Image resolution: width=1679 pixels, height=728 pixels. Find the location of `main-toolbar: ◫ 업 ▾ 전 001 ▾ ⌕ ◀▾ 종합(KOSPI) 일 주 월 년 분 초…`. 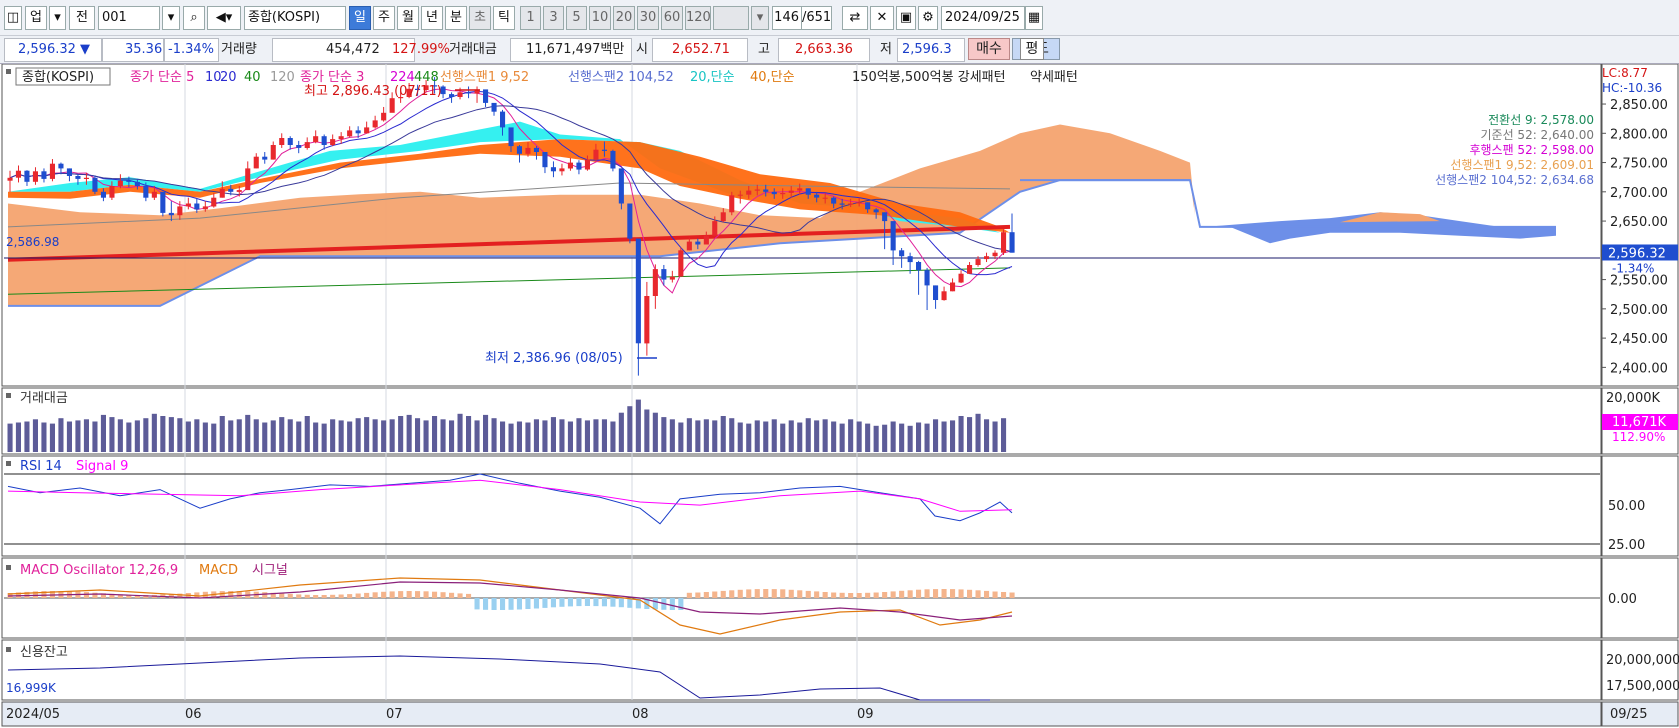

main-toolbar: ◫ 업 ▾ 전 001 ▾ ⌕ ◀▾ 종합(KOSPI) 일 주 월 년 분 초… is located at coordinates (839, 18).